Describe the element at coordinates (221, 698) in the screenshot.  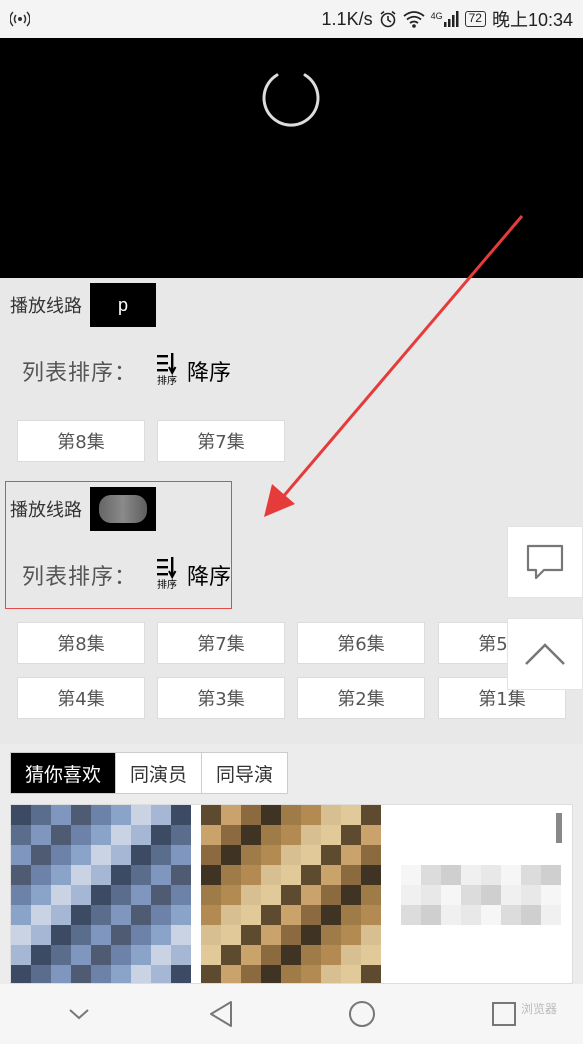
I see `episode-button: 第3集` at that location.